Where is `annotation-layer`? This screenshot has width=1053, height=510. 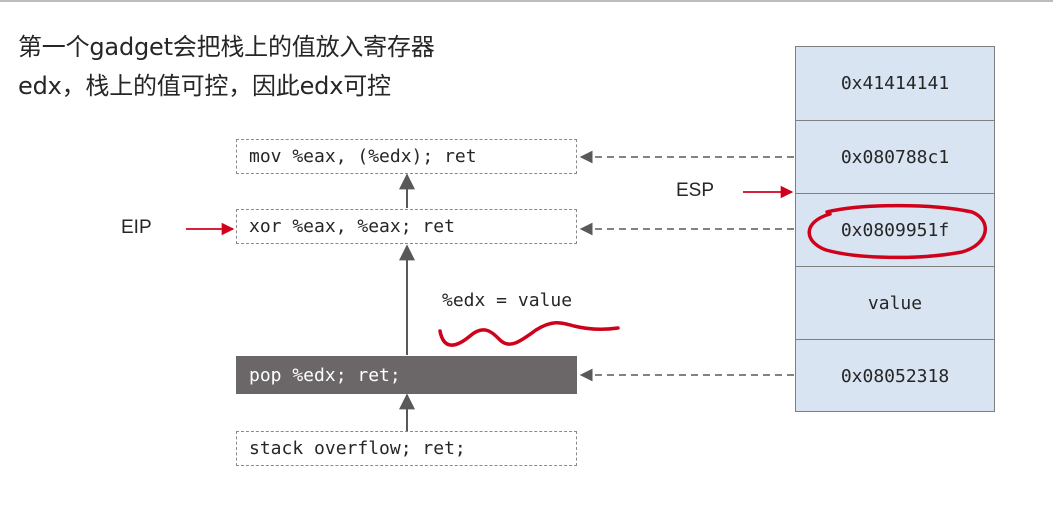
annotation-layer is located at coordinates (713, 275).